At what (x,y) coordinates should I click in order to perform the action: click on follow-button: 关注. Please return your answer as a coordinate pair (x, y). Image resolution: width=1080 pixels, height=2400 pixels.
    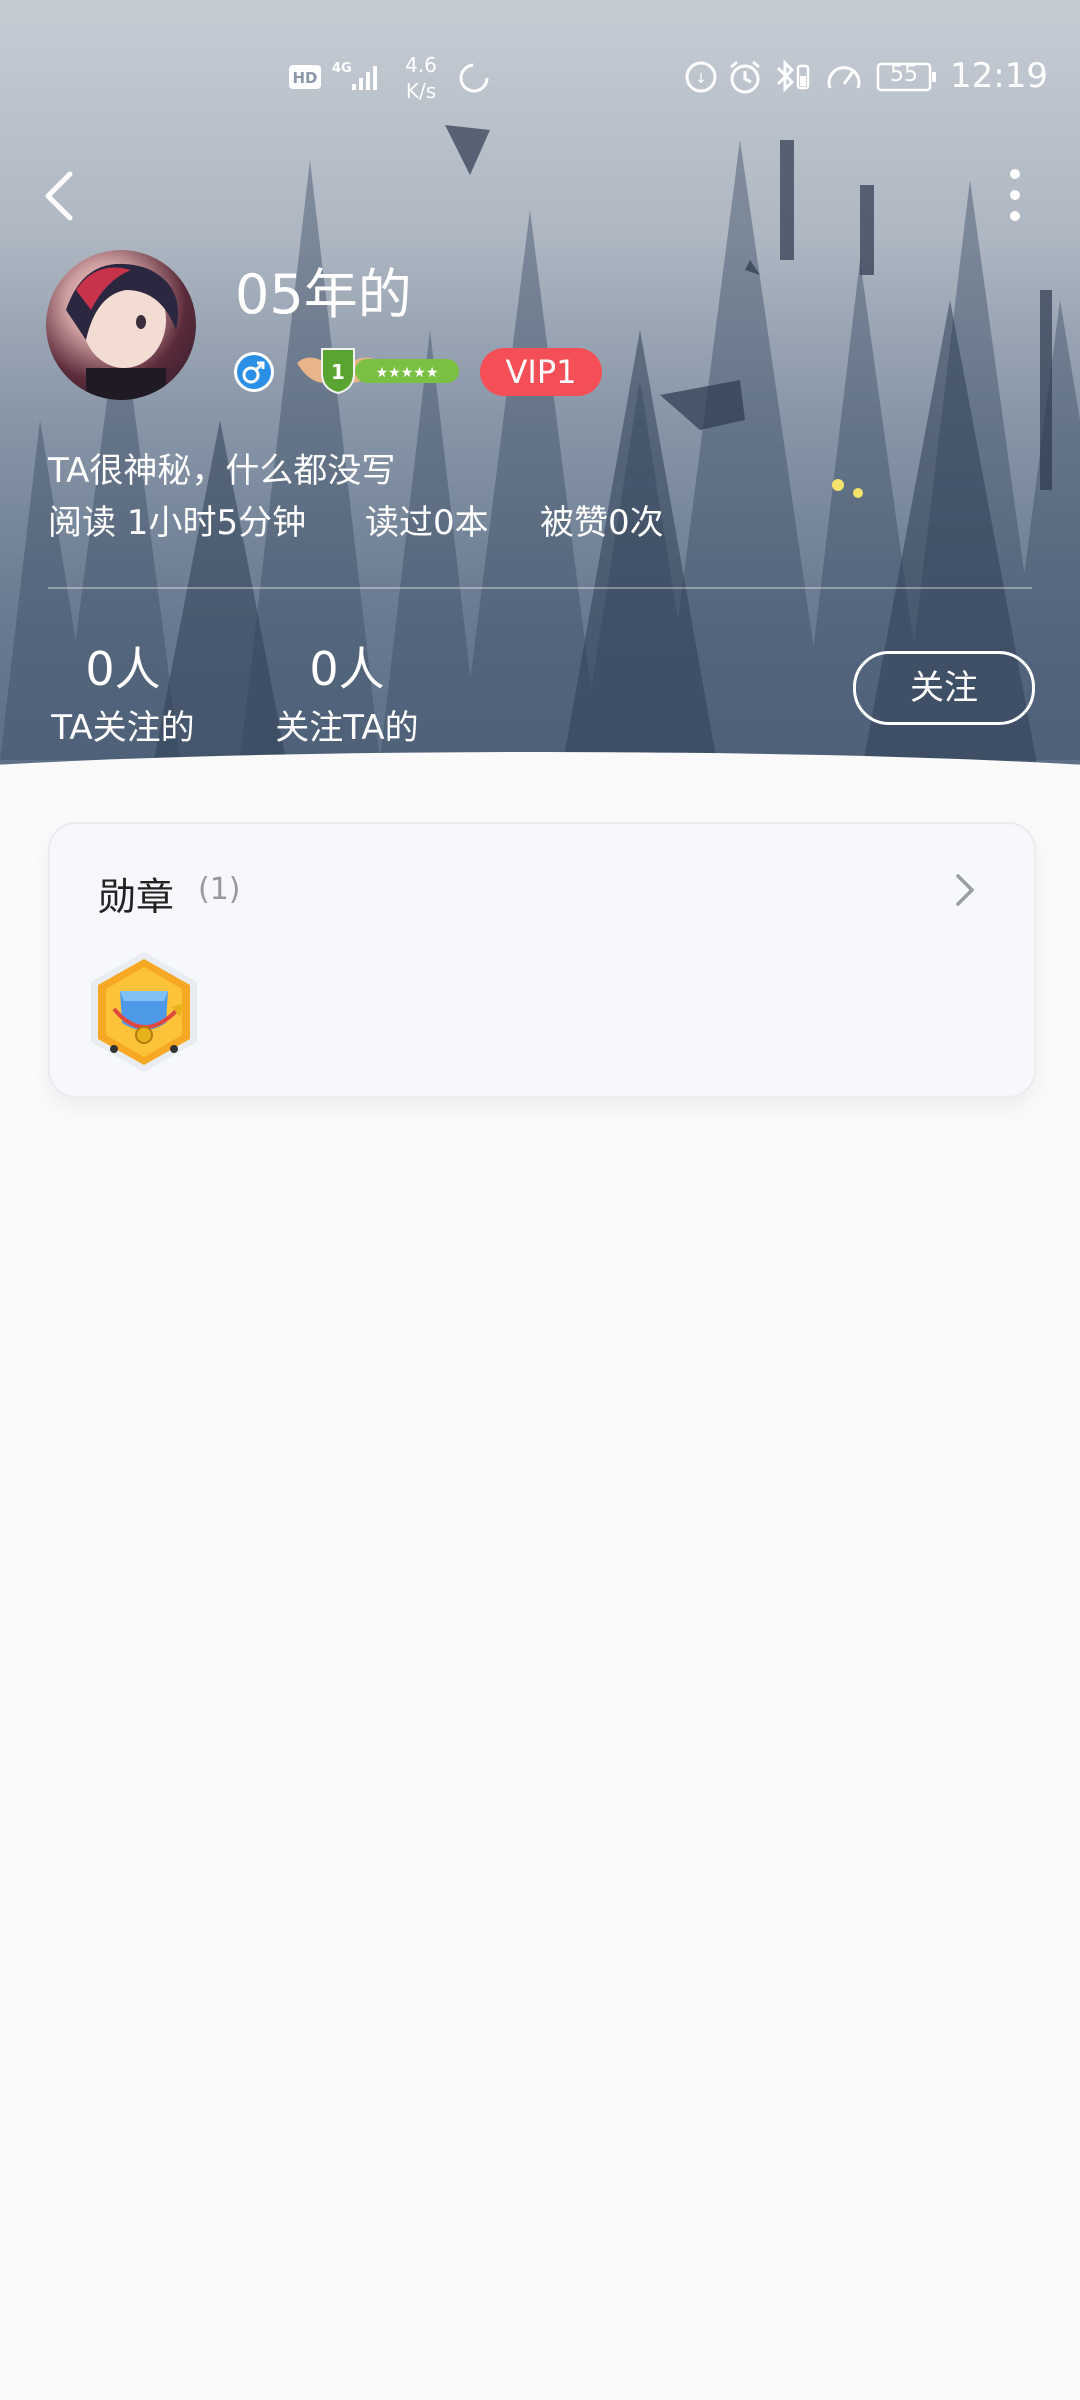
    Looking at the image, I should click on (944, 688).